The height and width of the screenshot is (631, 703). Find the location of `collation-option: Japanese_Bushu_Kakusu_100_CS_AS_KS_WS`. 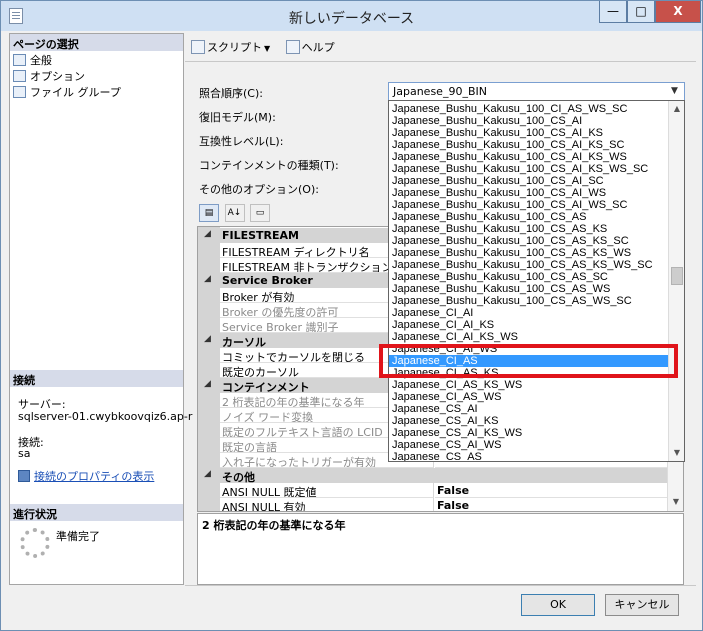

collation-option: Japanese_Bushu_Kakusu_100_CS_AS_KS_WS is located at coordinates (529, 253).